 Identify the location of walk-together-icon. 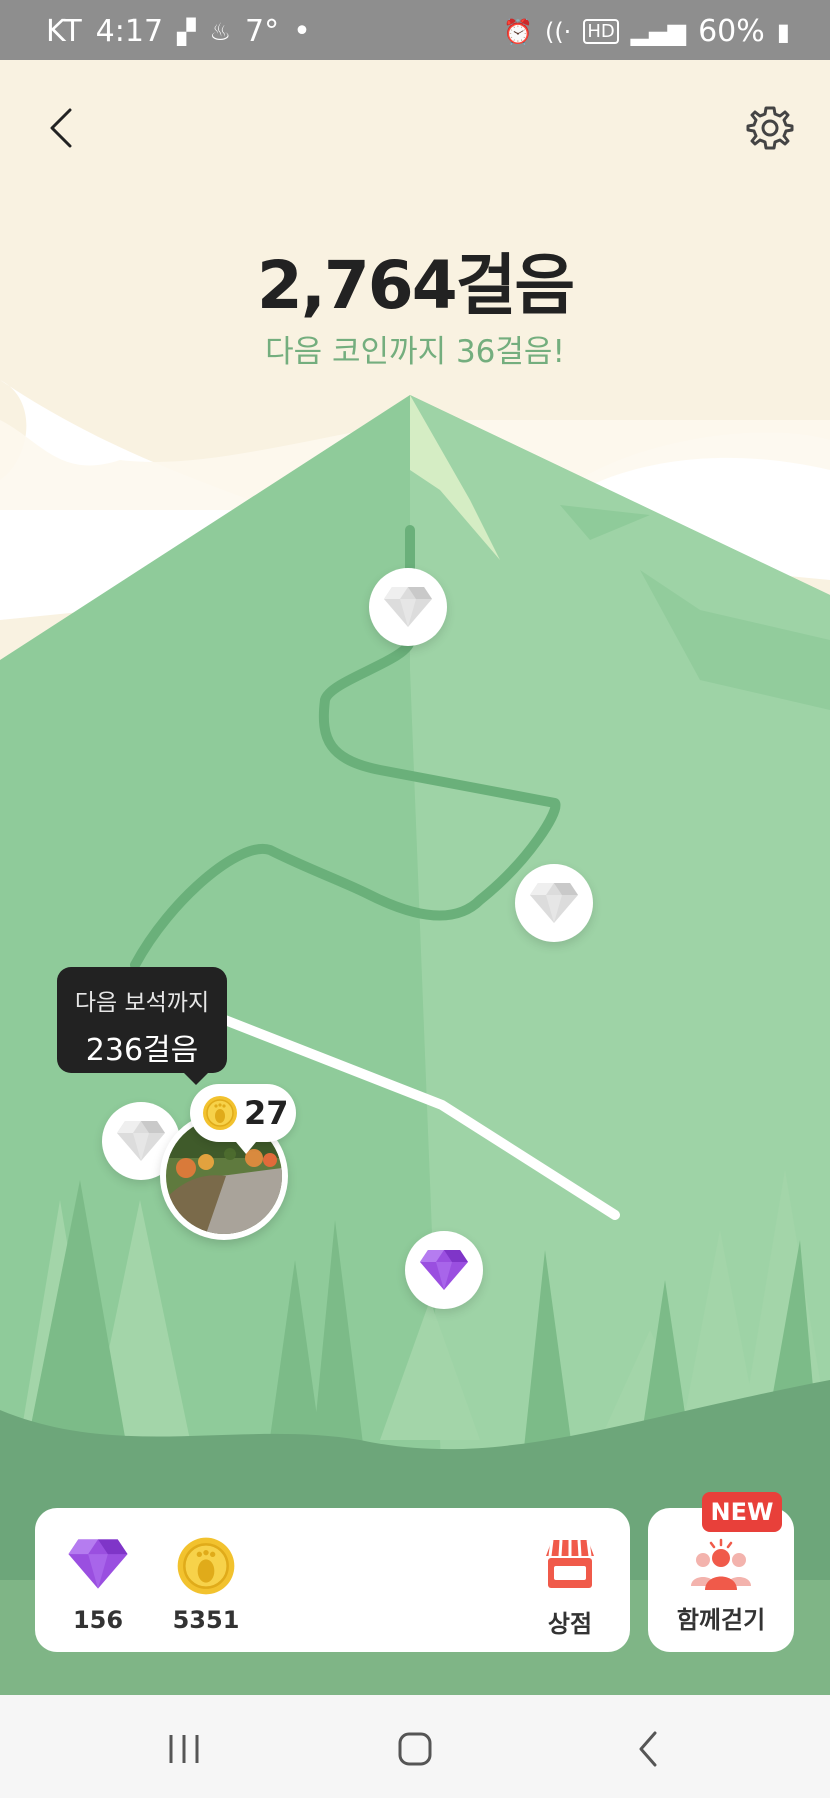
(721, 1564).